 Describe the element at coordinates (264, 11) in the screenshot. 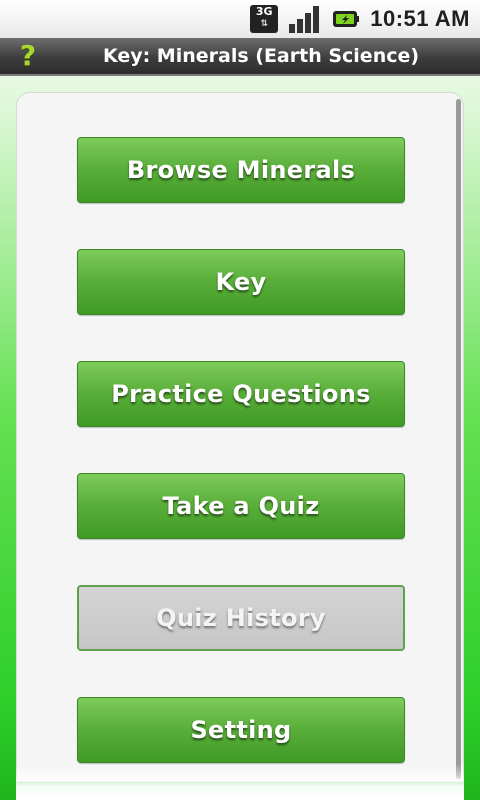

I see `network-type-label: 3G` at that location.